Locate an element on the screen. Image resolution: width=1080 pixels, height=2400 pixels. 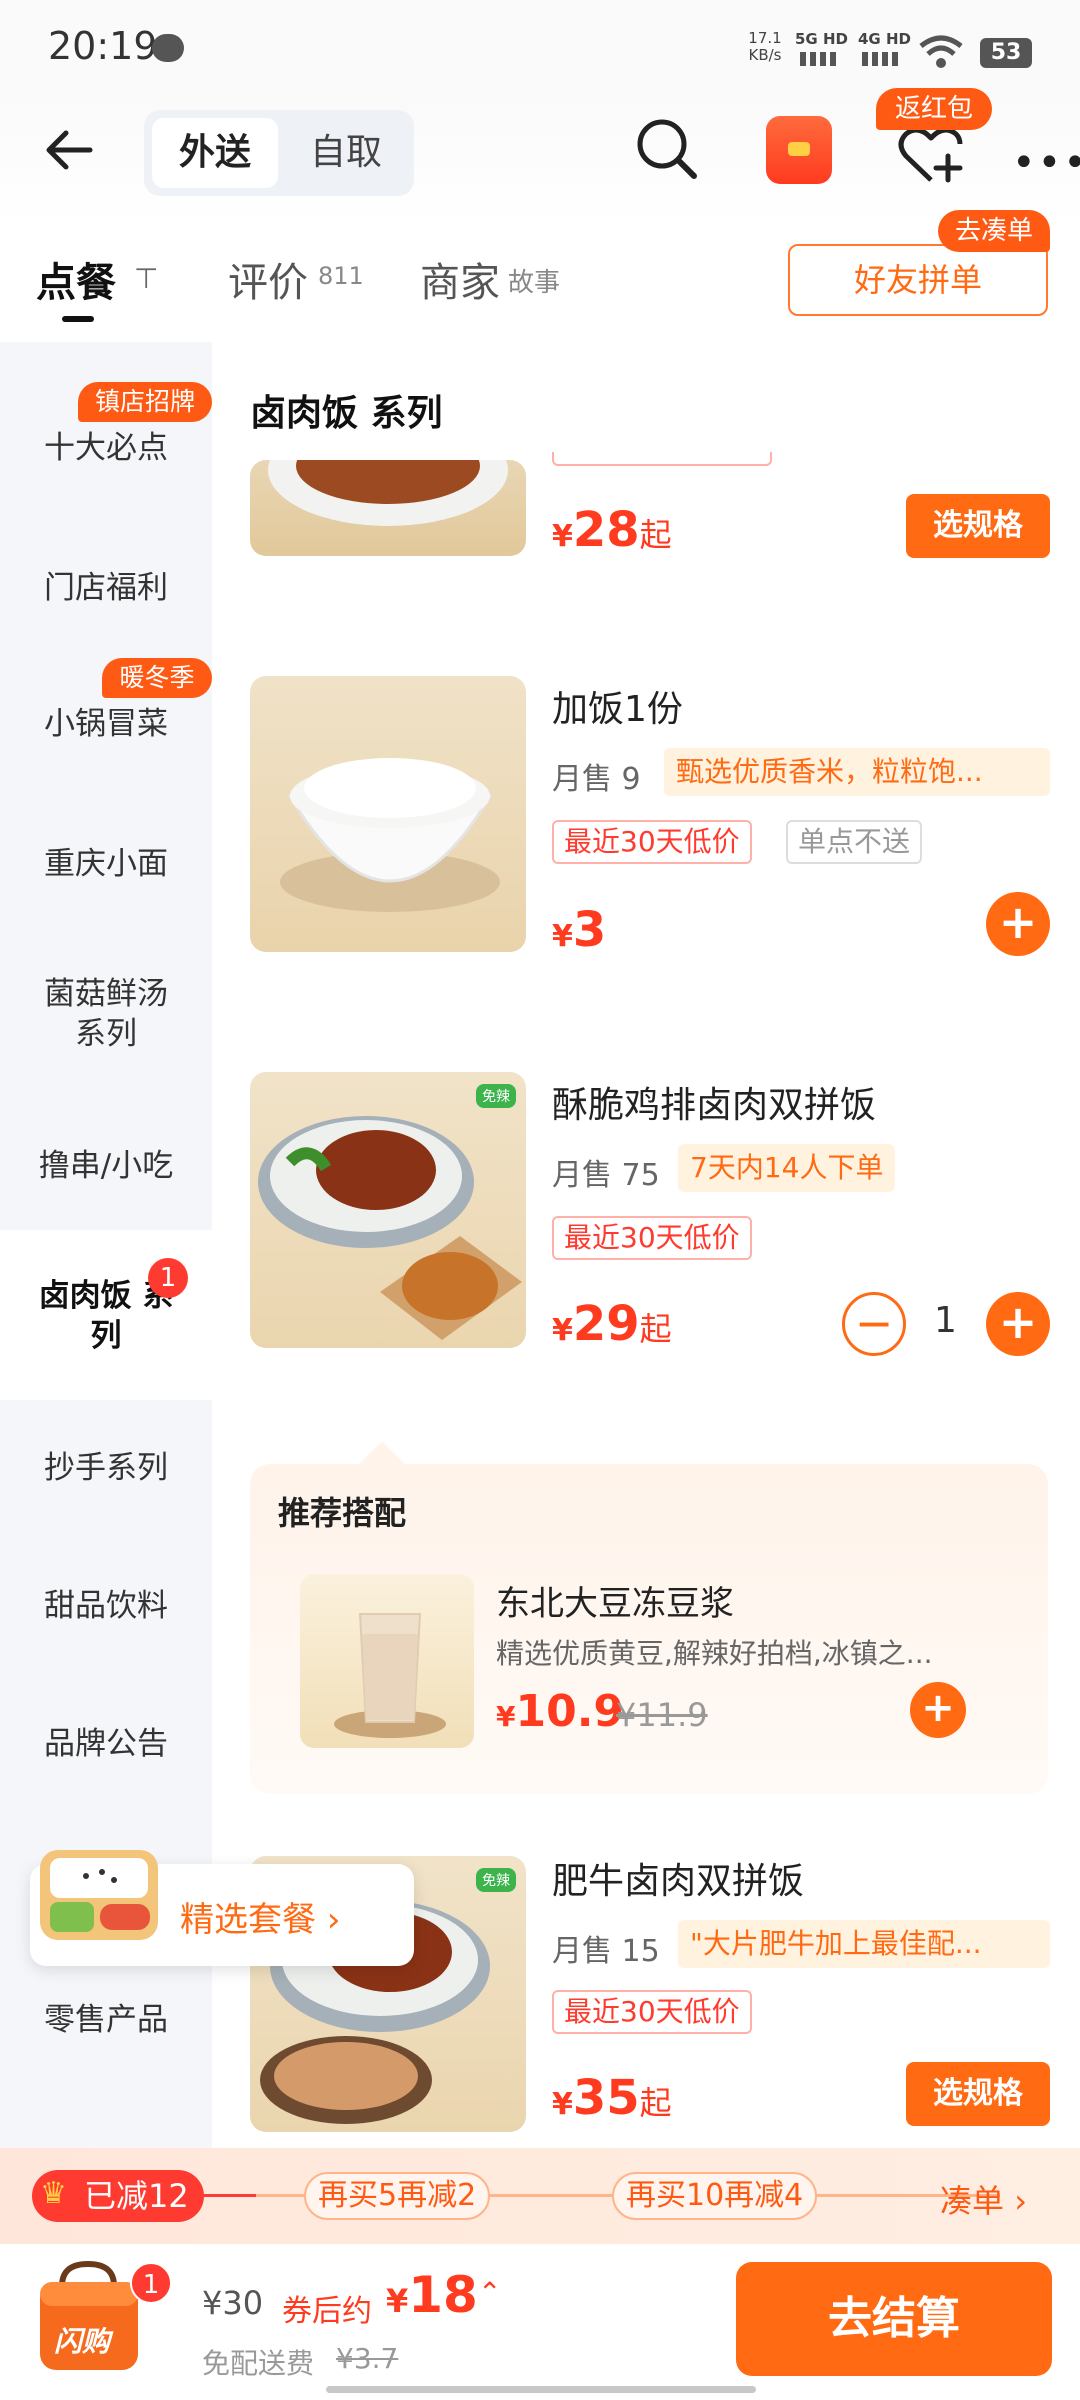
sidebar-item-noodles: 重庆小面 is located at coordinates (106, 864).